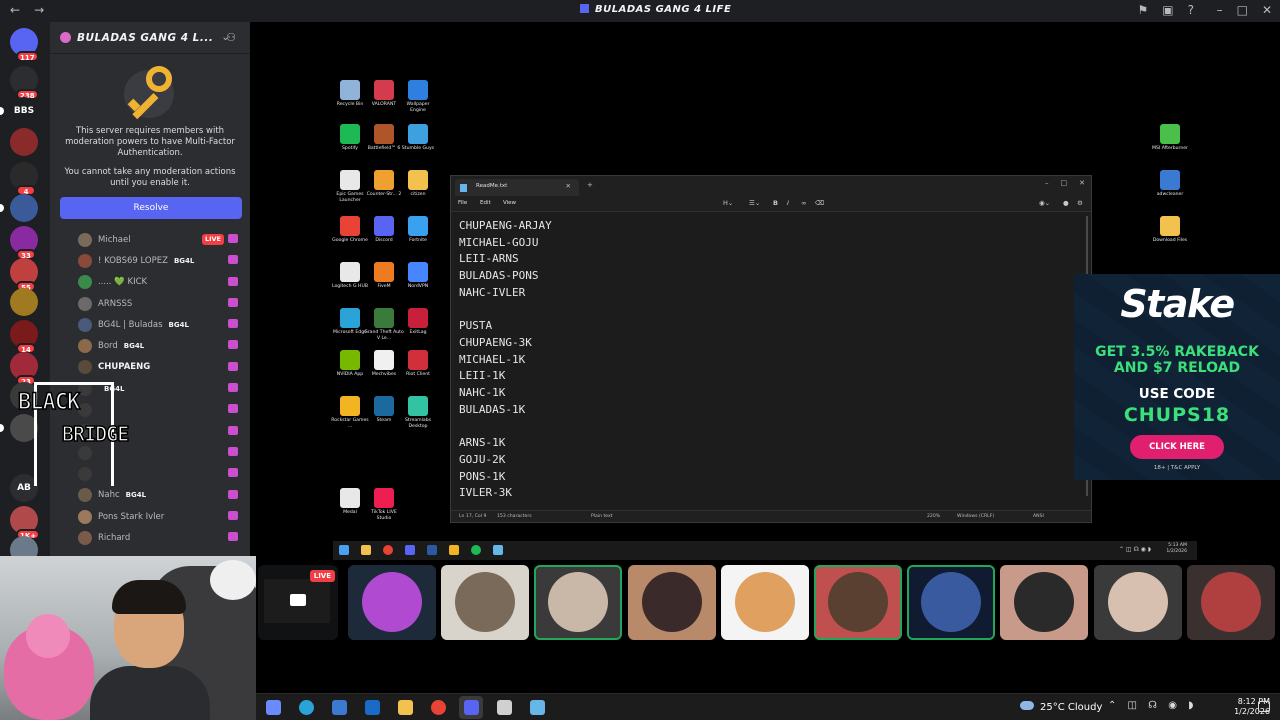  What do you see at coordinates (504, 707) in the screenshot?
I see `obs-icon` at bounding box center [504, 707].